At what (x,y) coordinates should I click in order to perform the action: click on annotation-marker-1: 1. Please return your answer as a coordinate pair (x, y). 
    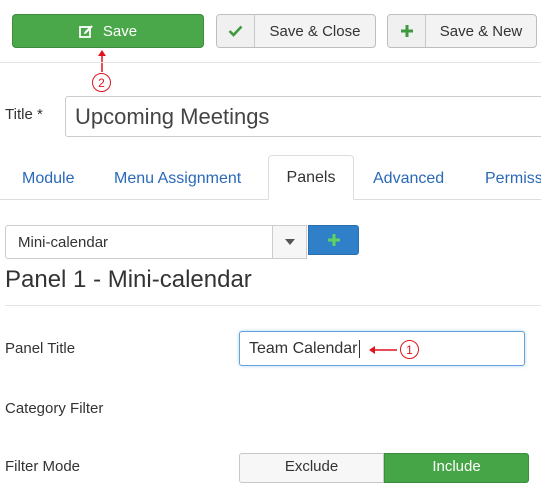
    Looking at the image, I should click on (409, 349).